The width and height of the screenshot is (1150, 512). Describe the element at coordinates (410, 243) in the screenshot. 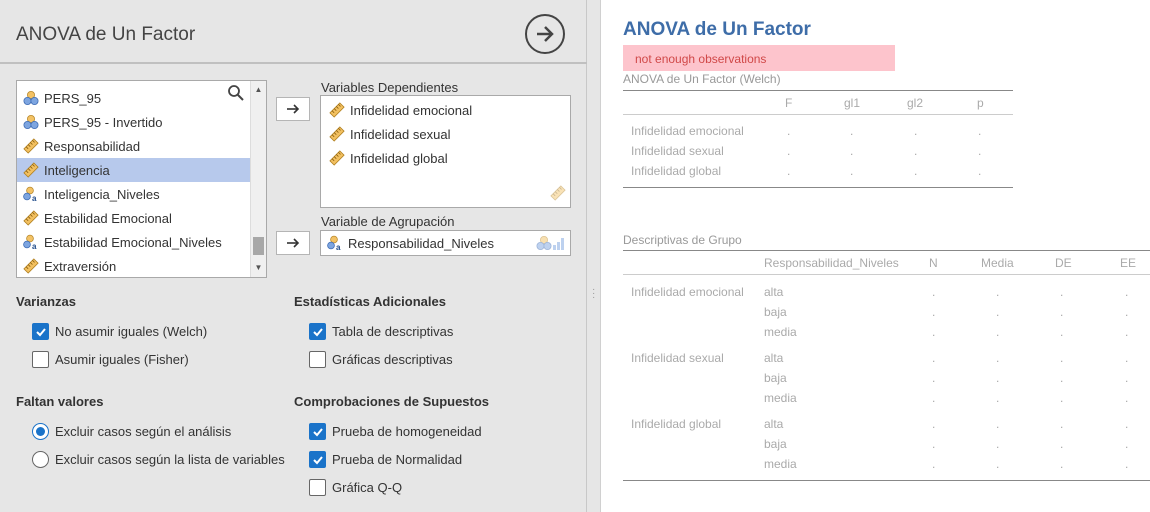

I see `grouping-item: Responsabilidad_Niveles` at that location.